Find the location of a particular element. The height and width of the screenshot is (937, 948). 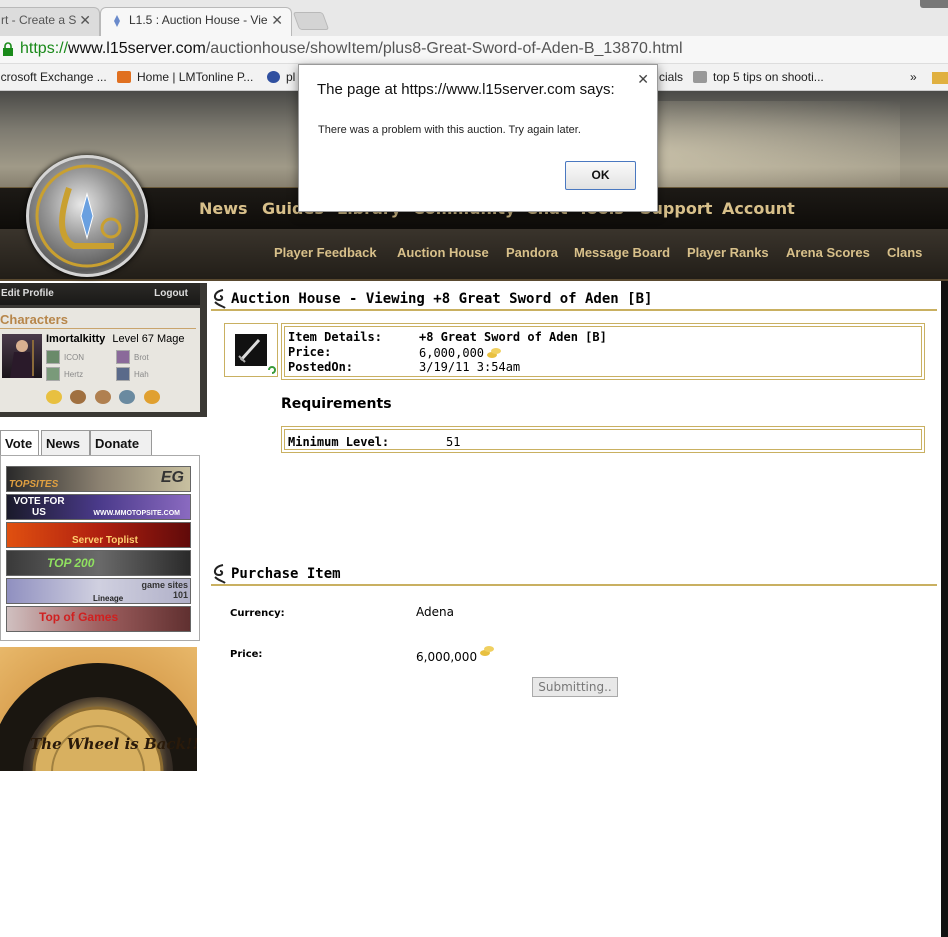

alt-character: Brot is located at coordinates (132, 357).